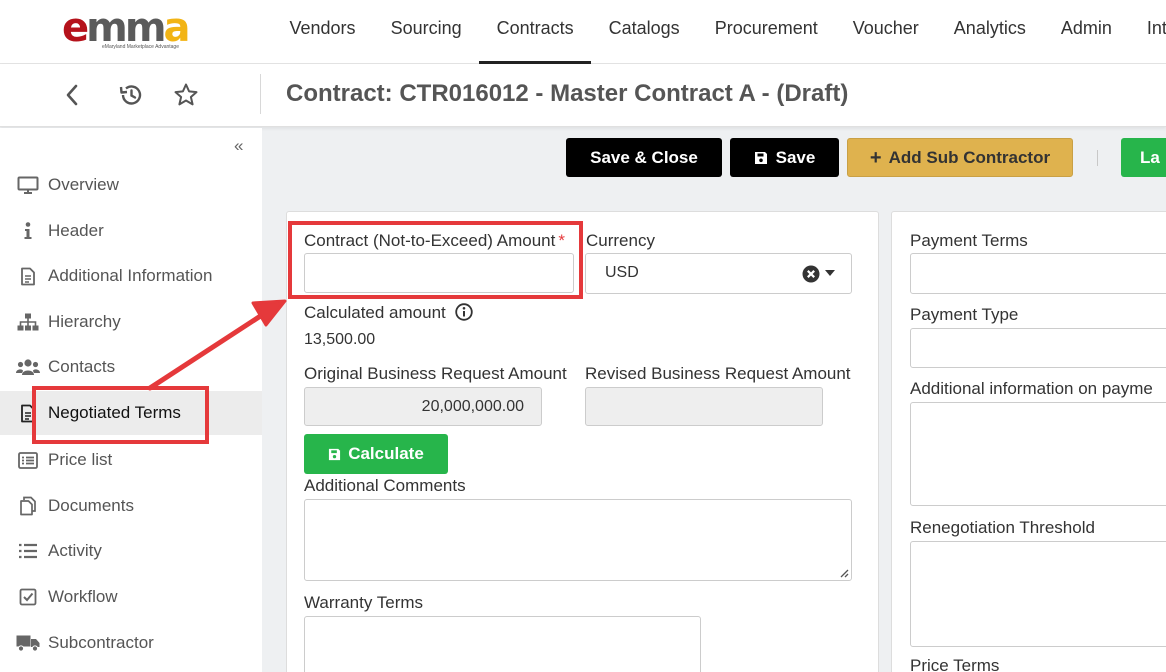  Describe the element at coordinates (718, 273) in the screenshot. I see `currency-select: USD` at that location.